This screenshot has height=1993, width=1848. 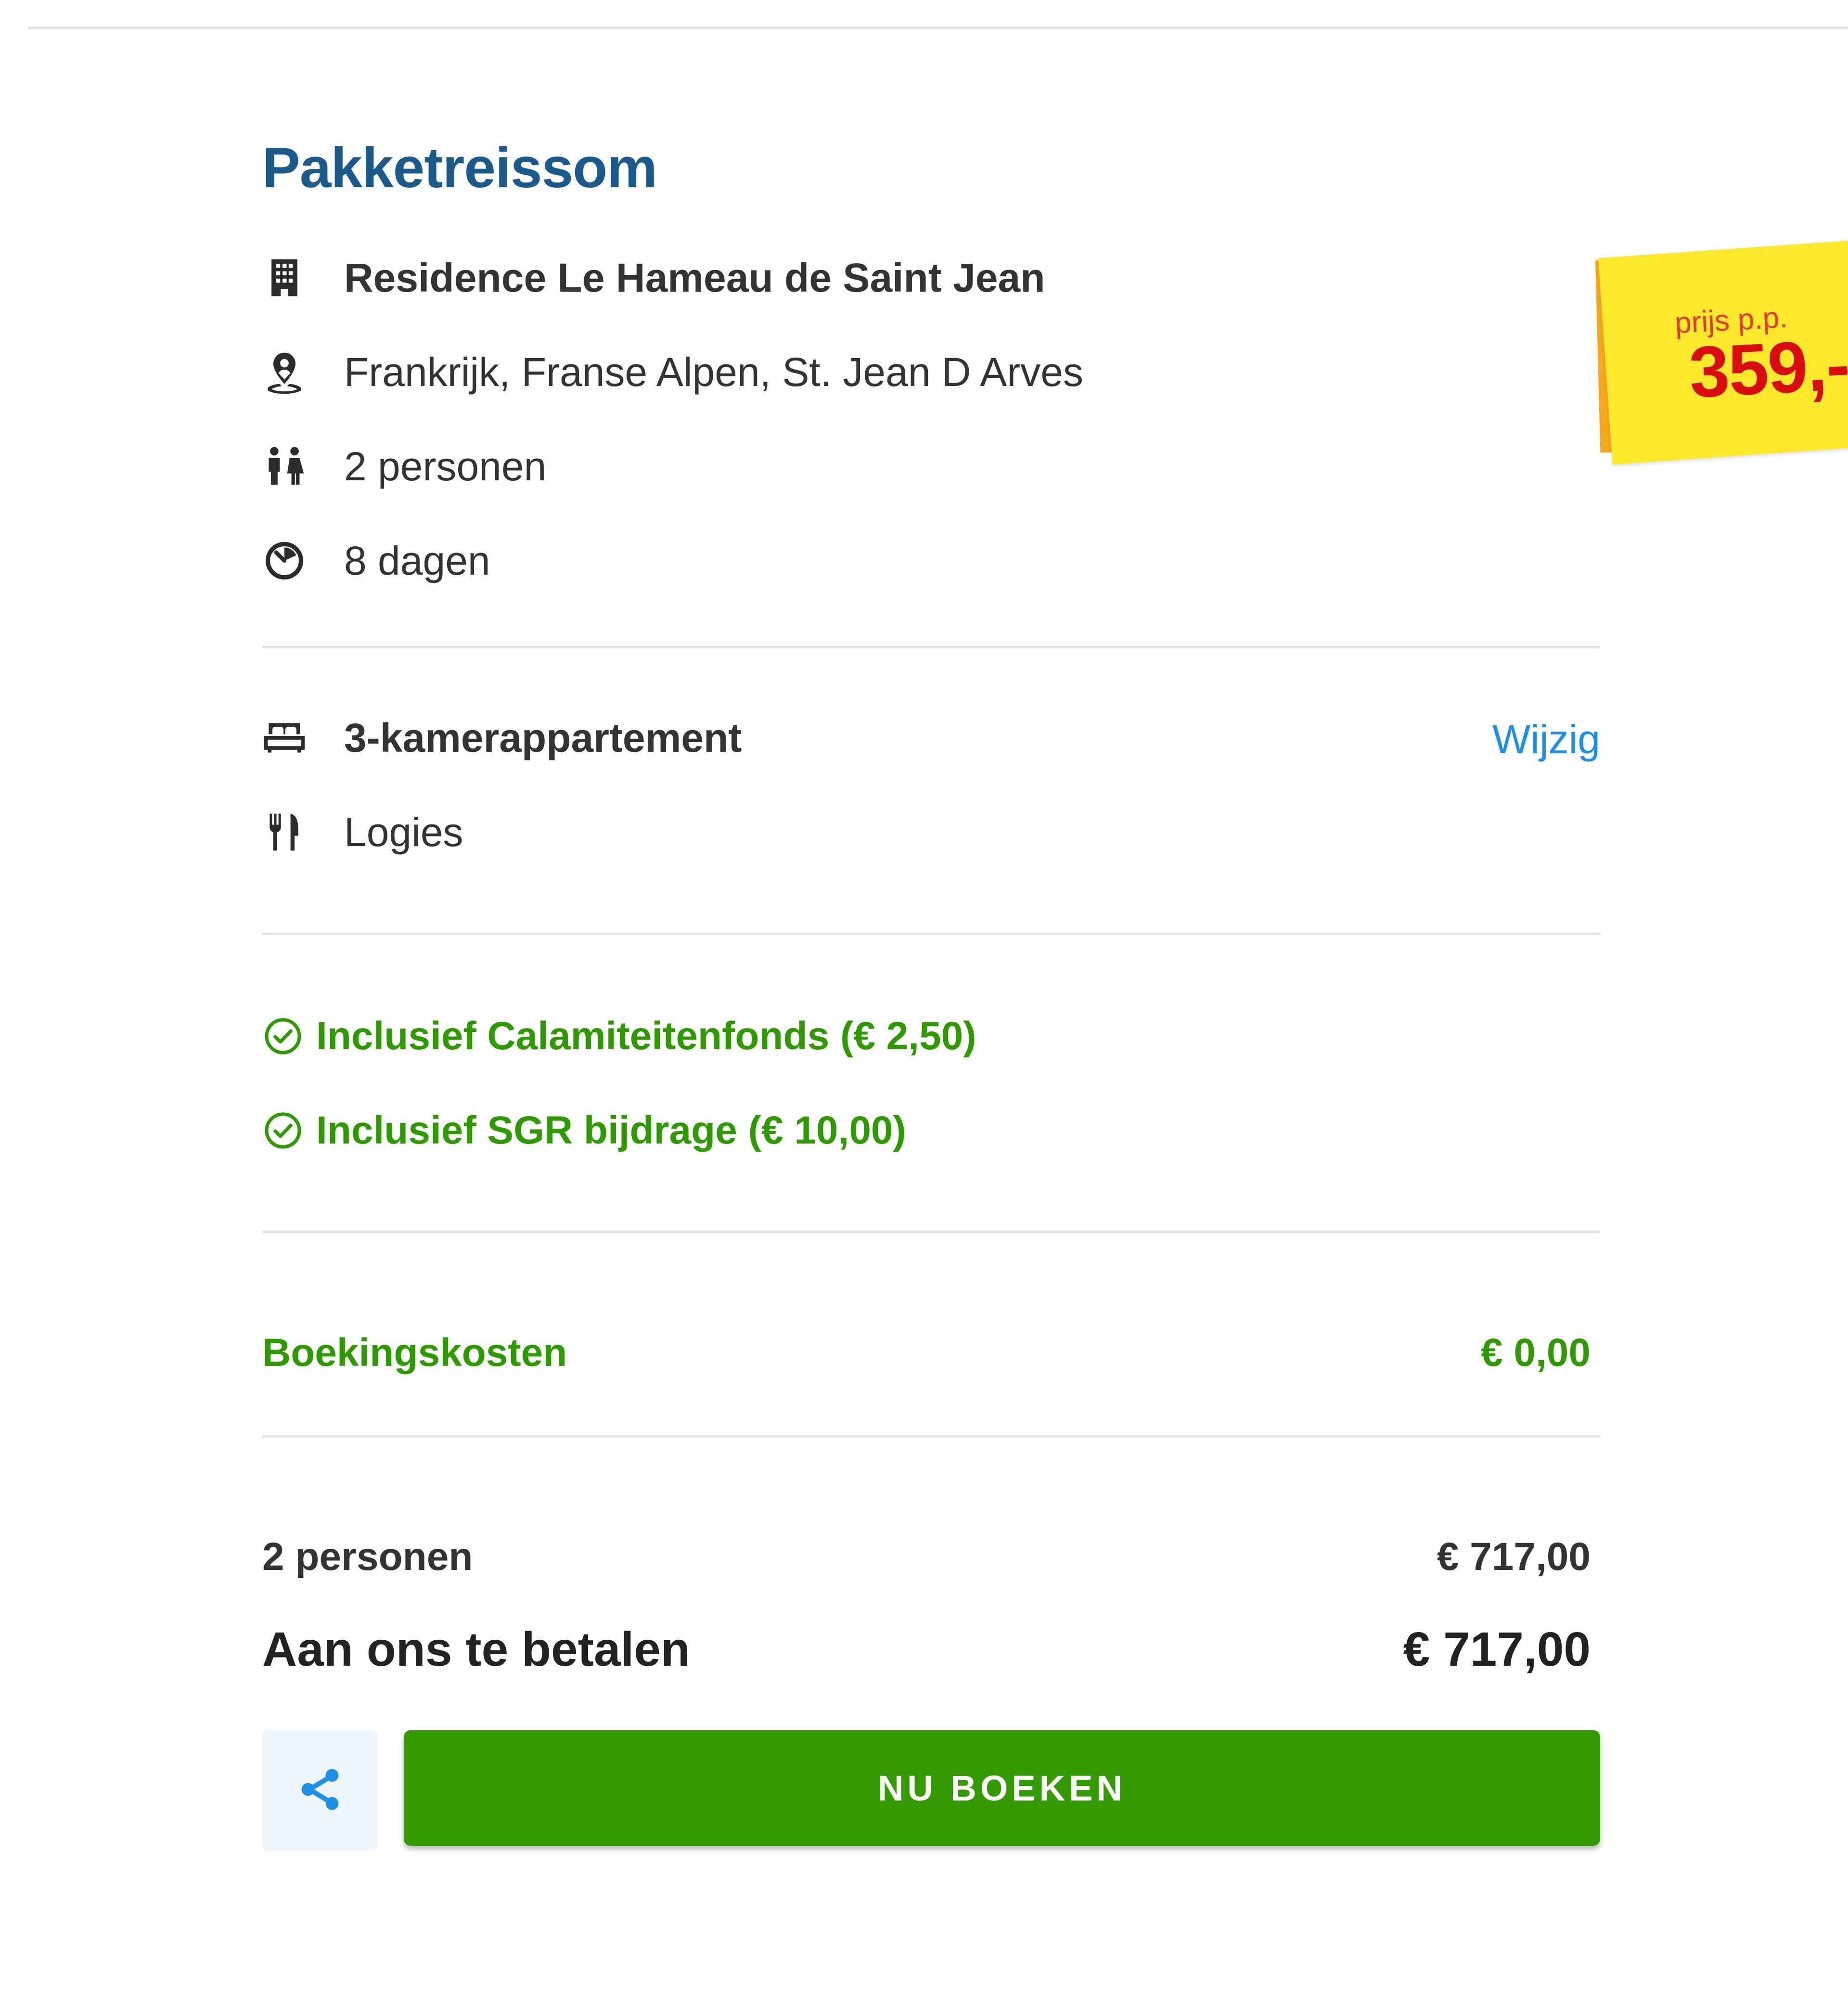 I want to click on room-type: 3-kamerappartement, so click(x=543, y=737).